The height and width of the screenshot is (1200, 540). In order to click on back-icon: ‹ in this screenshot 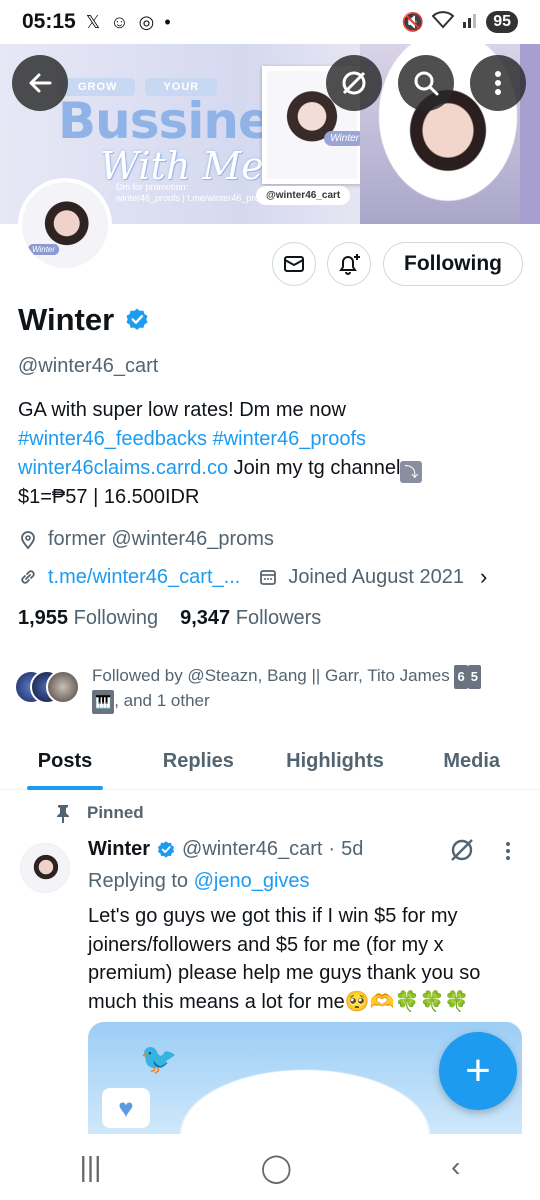, I will do `click(455, 1167)`.